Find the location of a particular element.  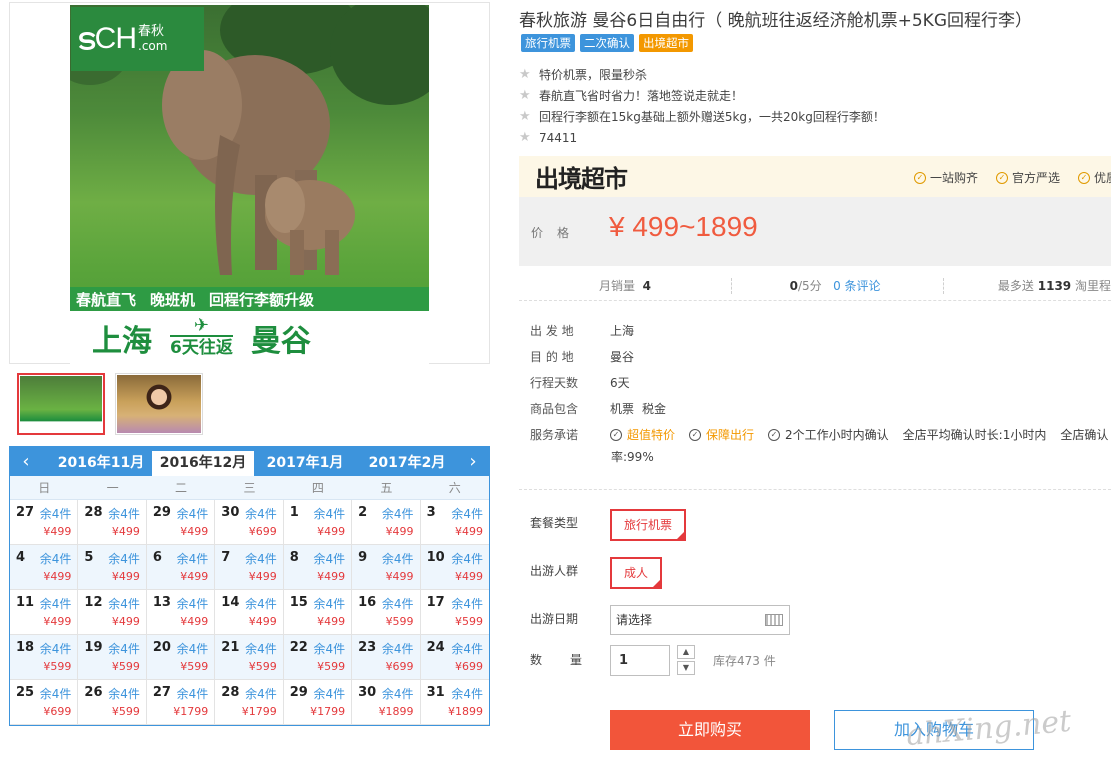

calendar-day: 5 余4件 ¥499 is located at coordinates (112, 567).